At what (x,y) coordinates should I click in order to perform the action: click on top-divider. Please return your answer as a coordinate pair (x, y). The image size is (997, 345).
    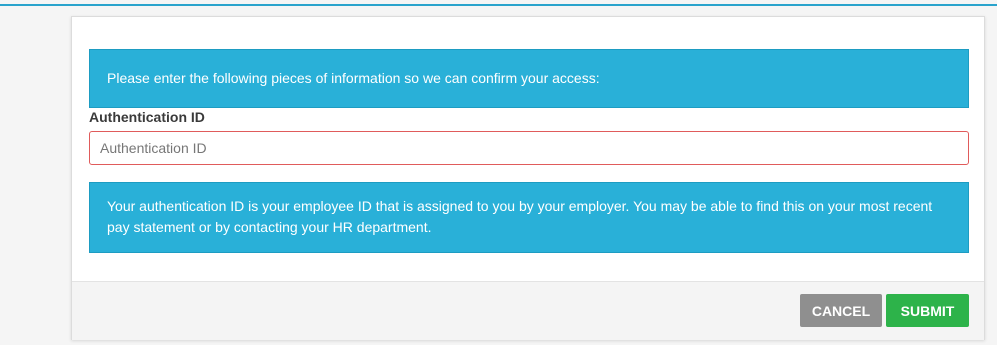
    Looking at the image, I should click on (498, 5).